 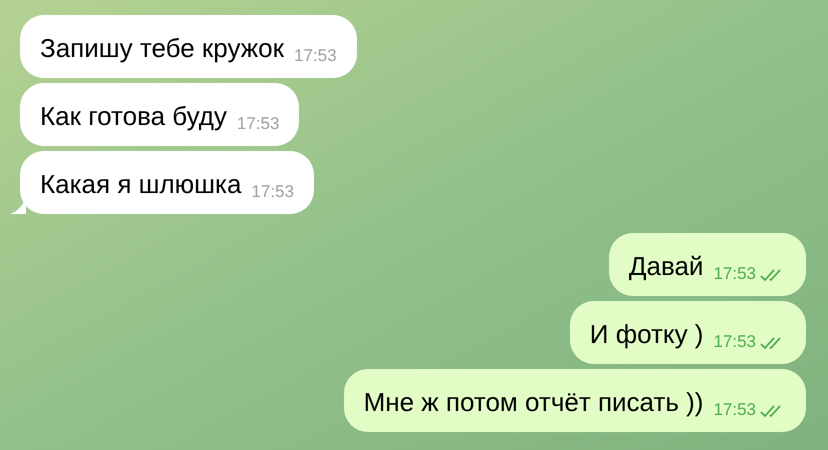 I want to click on message-text: Мне ж потом отчёт писать )), so click(x=534, y=402).